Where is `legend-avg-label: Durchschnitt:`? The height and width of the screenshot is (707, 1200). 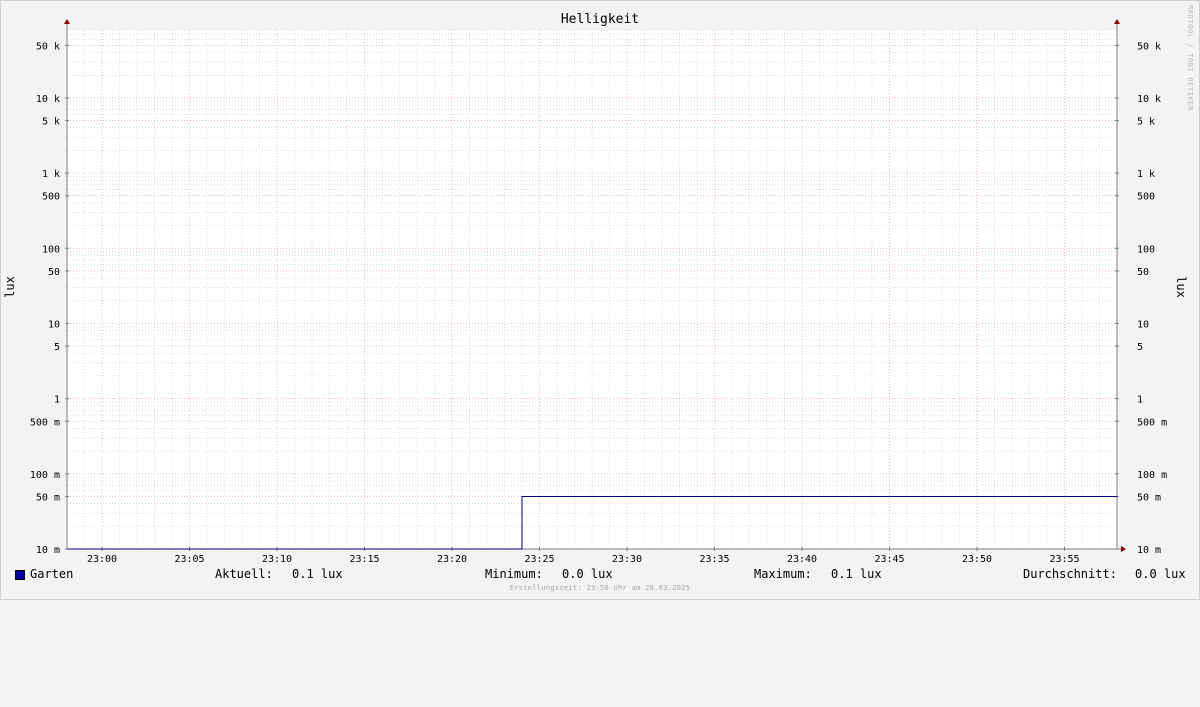 legend-avg-label: Durchschnitt: is located at coordinates (1070, 574).